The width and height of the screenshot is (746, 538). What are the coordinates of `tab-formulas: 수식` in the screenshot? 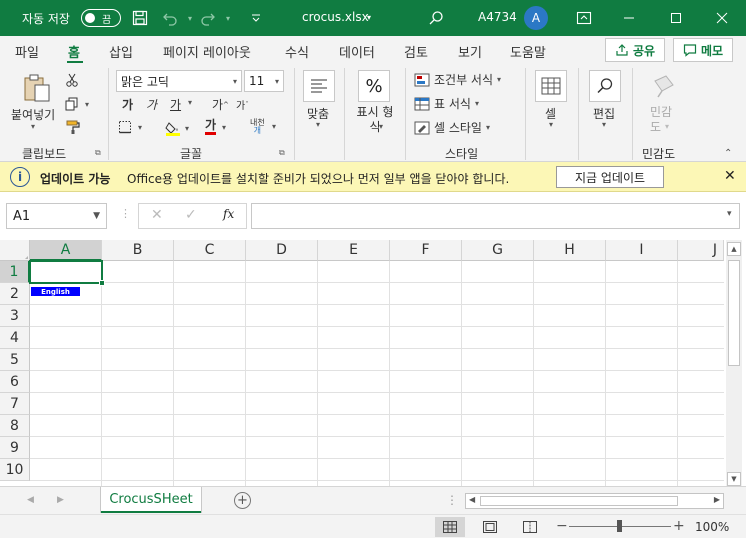 It's located at (297, 51).